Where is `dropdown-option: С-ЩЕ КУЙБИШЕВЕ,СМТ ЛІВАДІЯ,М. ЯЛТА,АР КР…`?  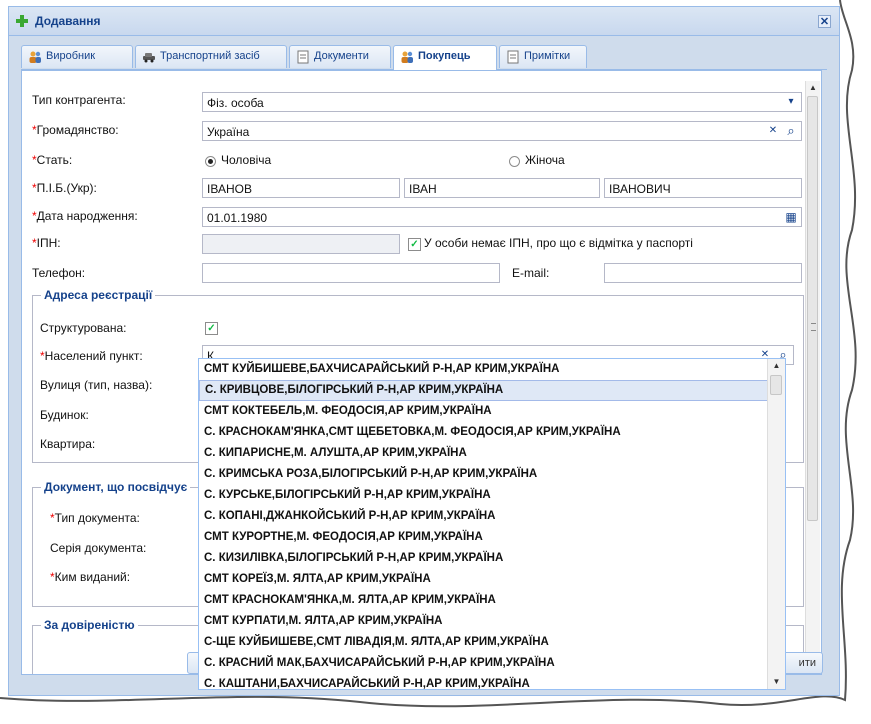 dropdown-option: С-ЩЕ КУЙБИШЕВЕ,СМТ ЛІВАДІЯ,М. ЯЛТА,АР КР… is located at coordinates (492, 642).